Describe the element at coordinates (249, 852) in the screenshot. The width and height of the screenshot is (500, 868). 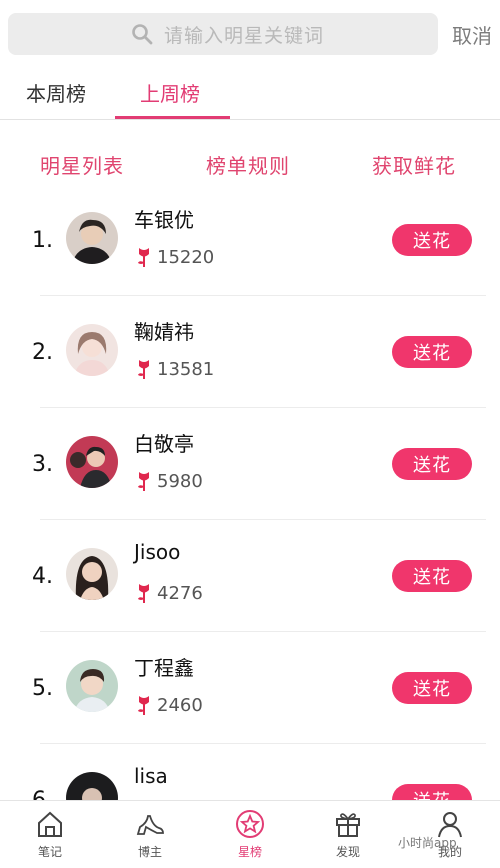
I see `nav-label: 星榜` at that location.